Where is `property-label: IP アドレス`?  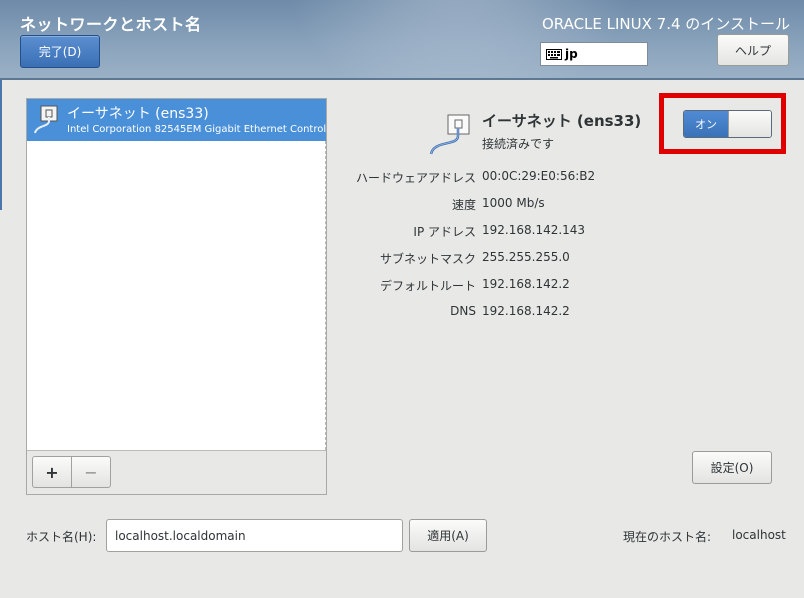
property-label: IP アドレス is located at coordinates (444, 232).